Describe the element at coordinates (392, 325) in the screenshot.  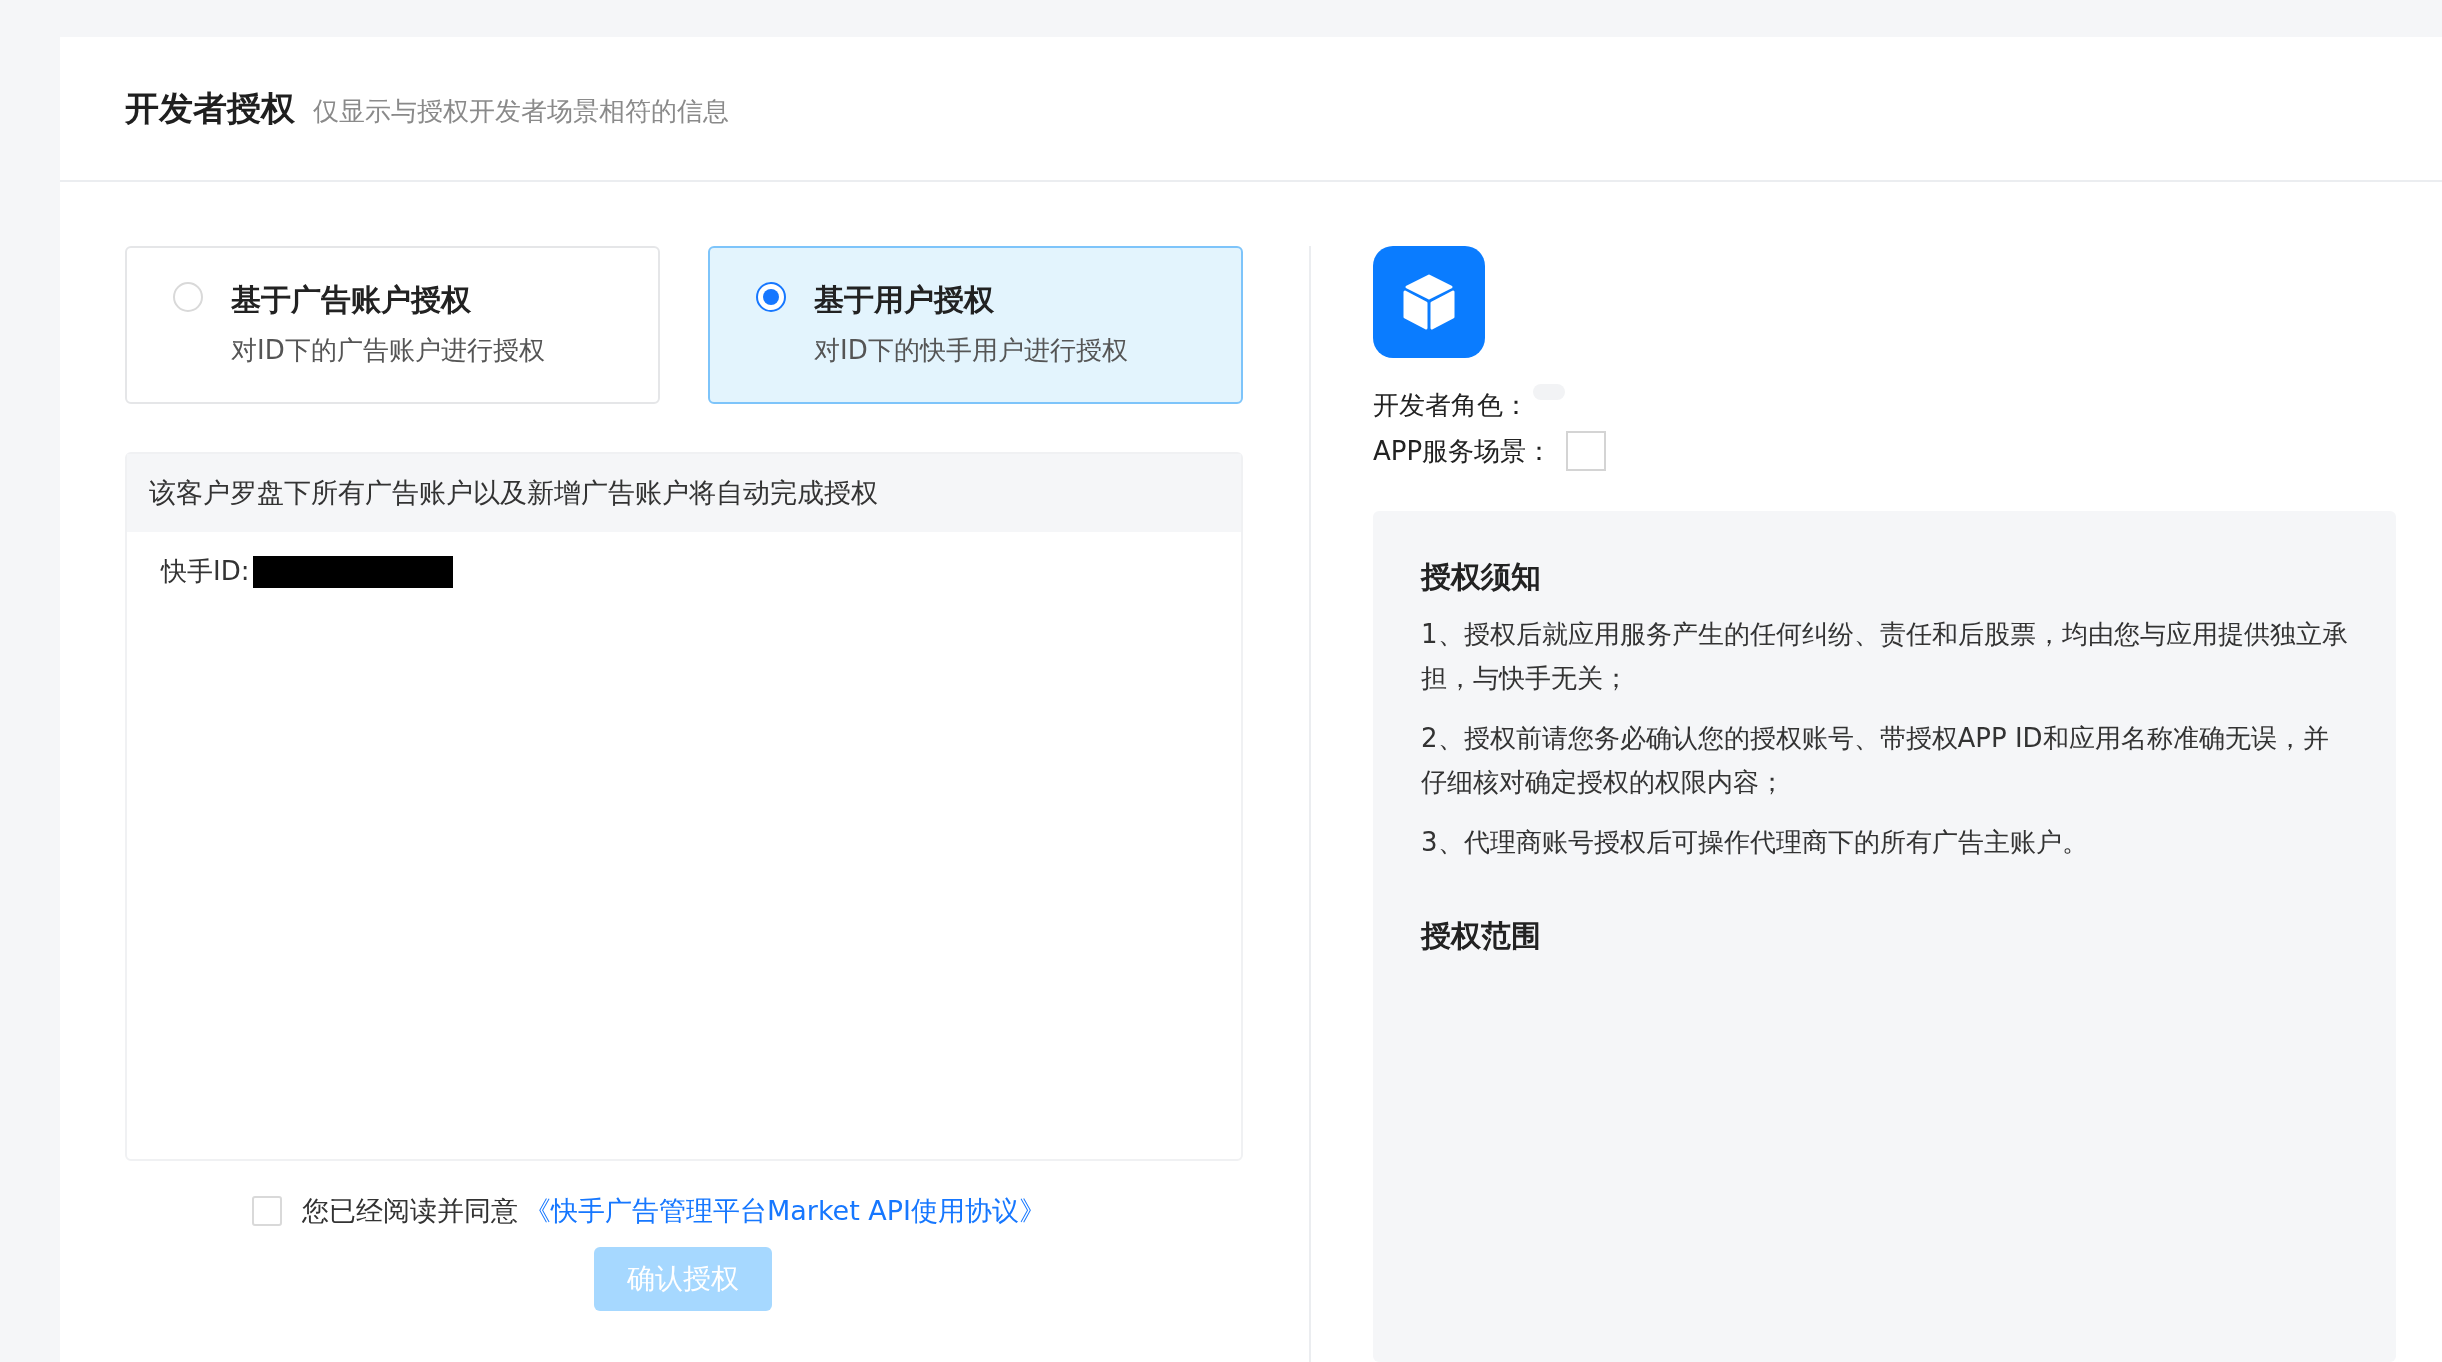
I see `auth-option-card: 基于广告账户授权 对ID下的广告账户进行授权` at that location.